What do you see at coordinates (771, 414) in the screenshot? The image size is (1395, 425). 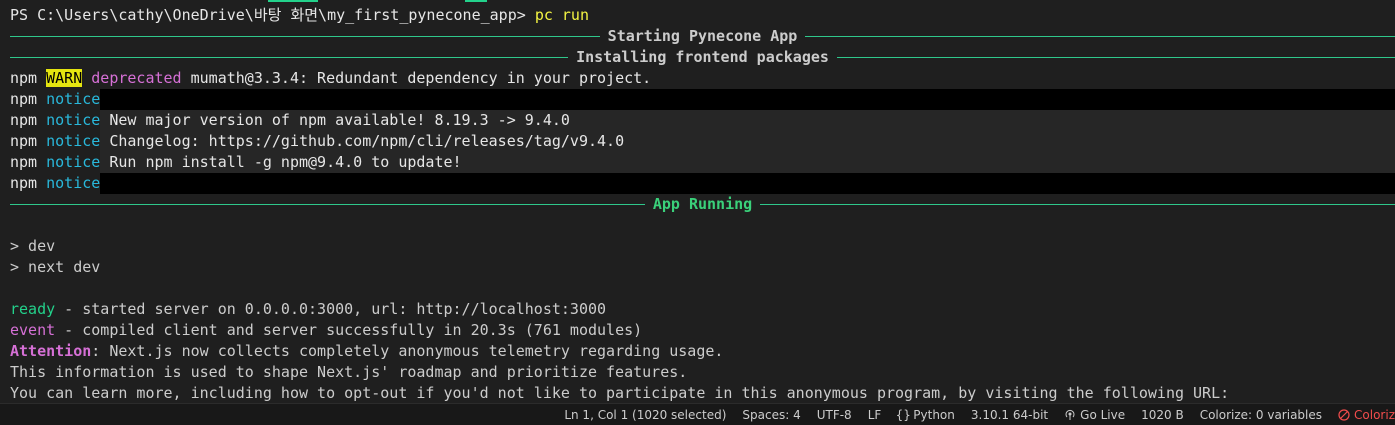 I see `indentation: Spaces: 4` at bounding box center [771, 414].